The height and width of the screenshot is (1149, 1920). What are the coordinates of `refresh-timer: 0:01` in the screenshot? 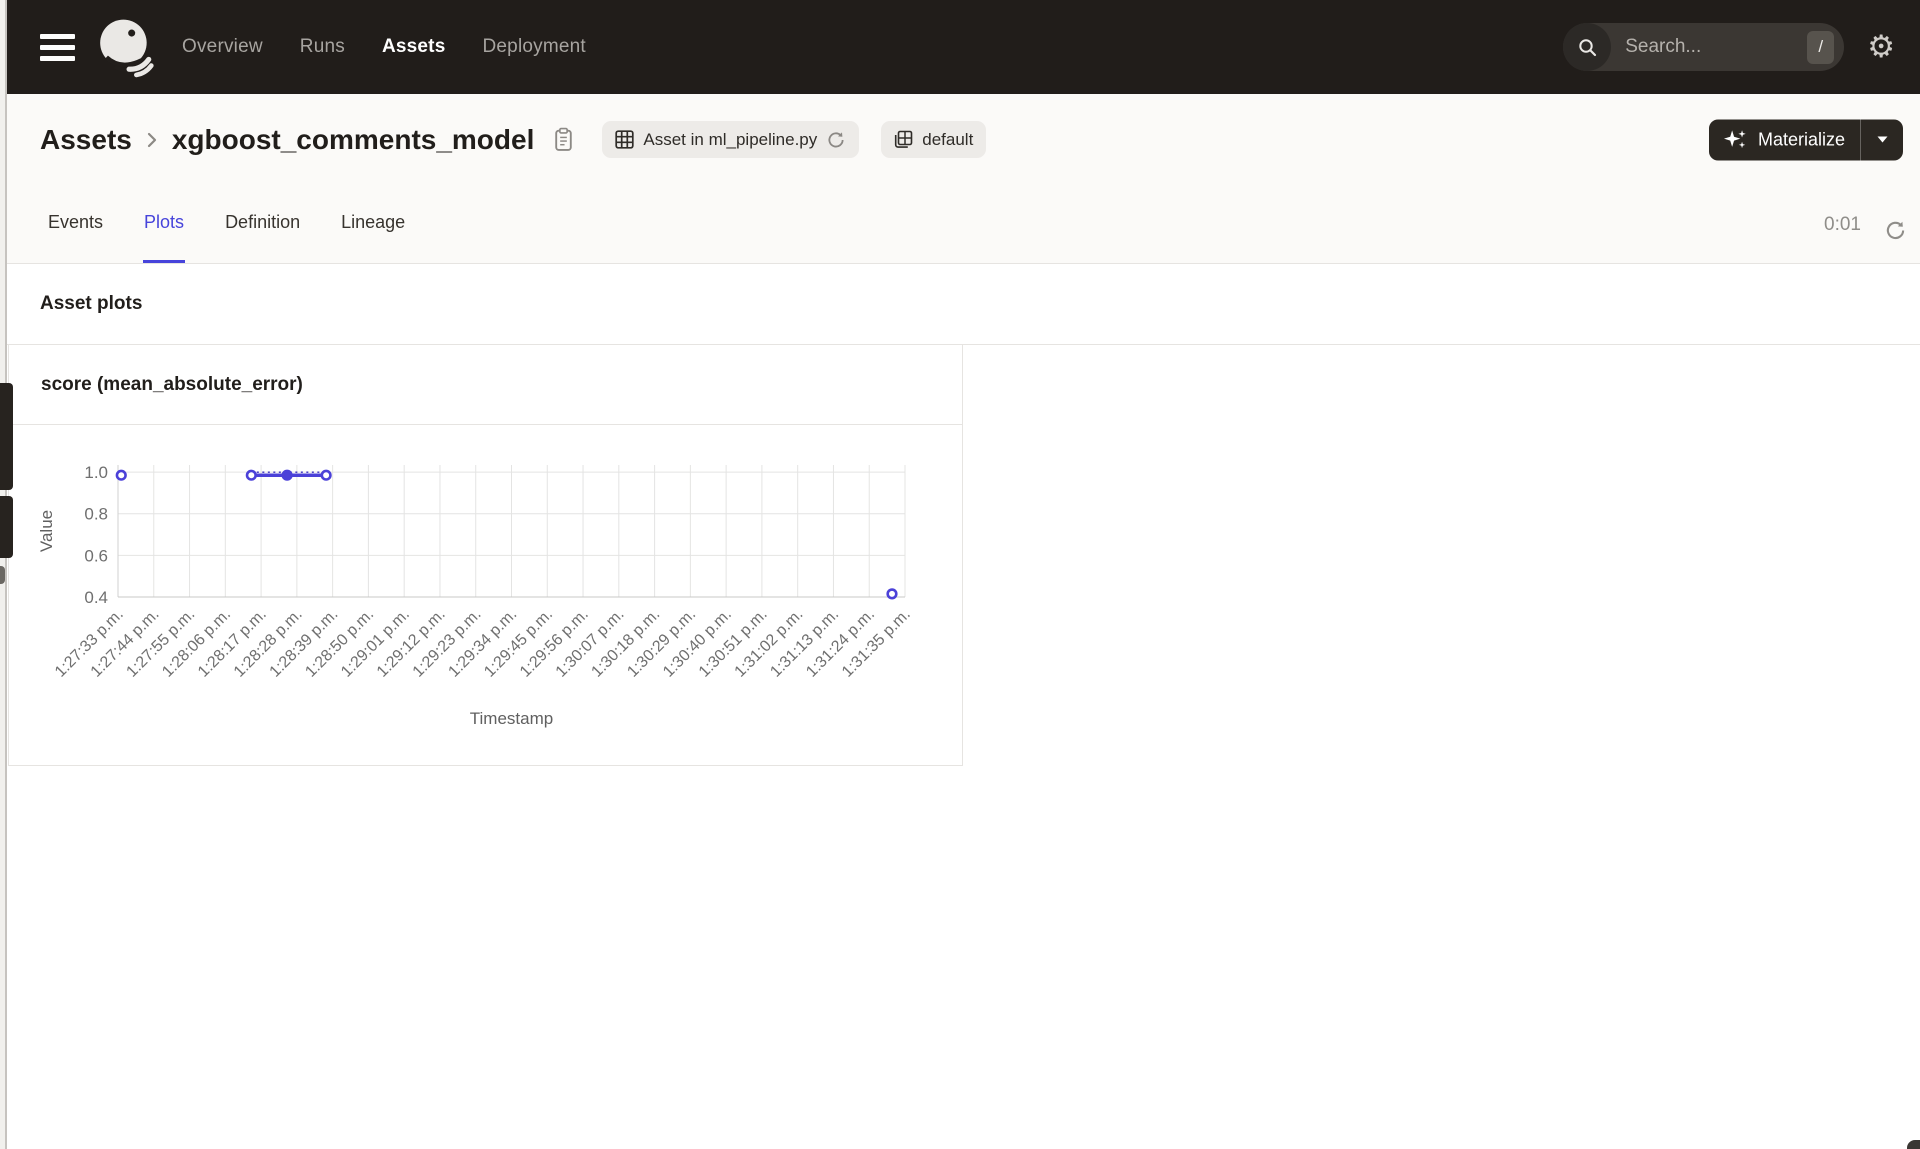 It's located at (1842, 224).